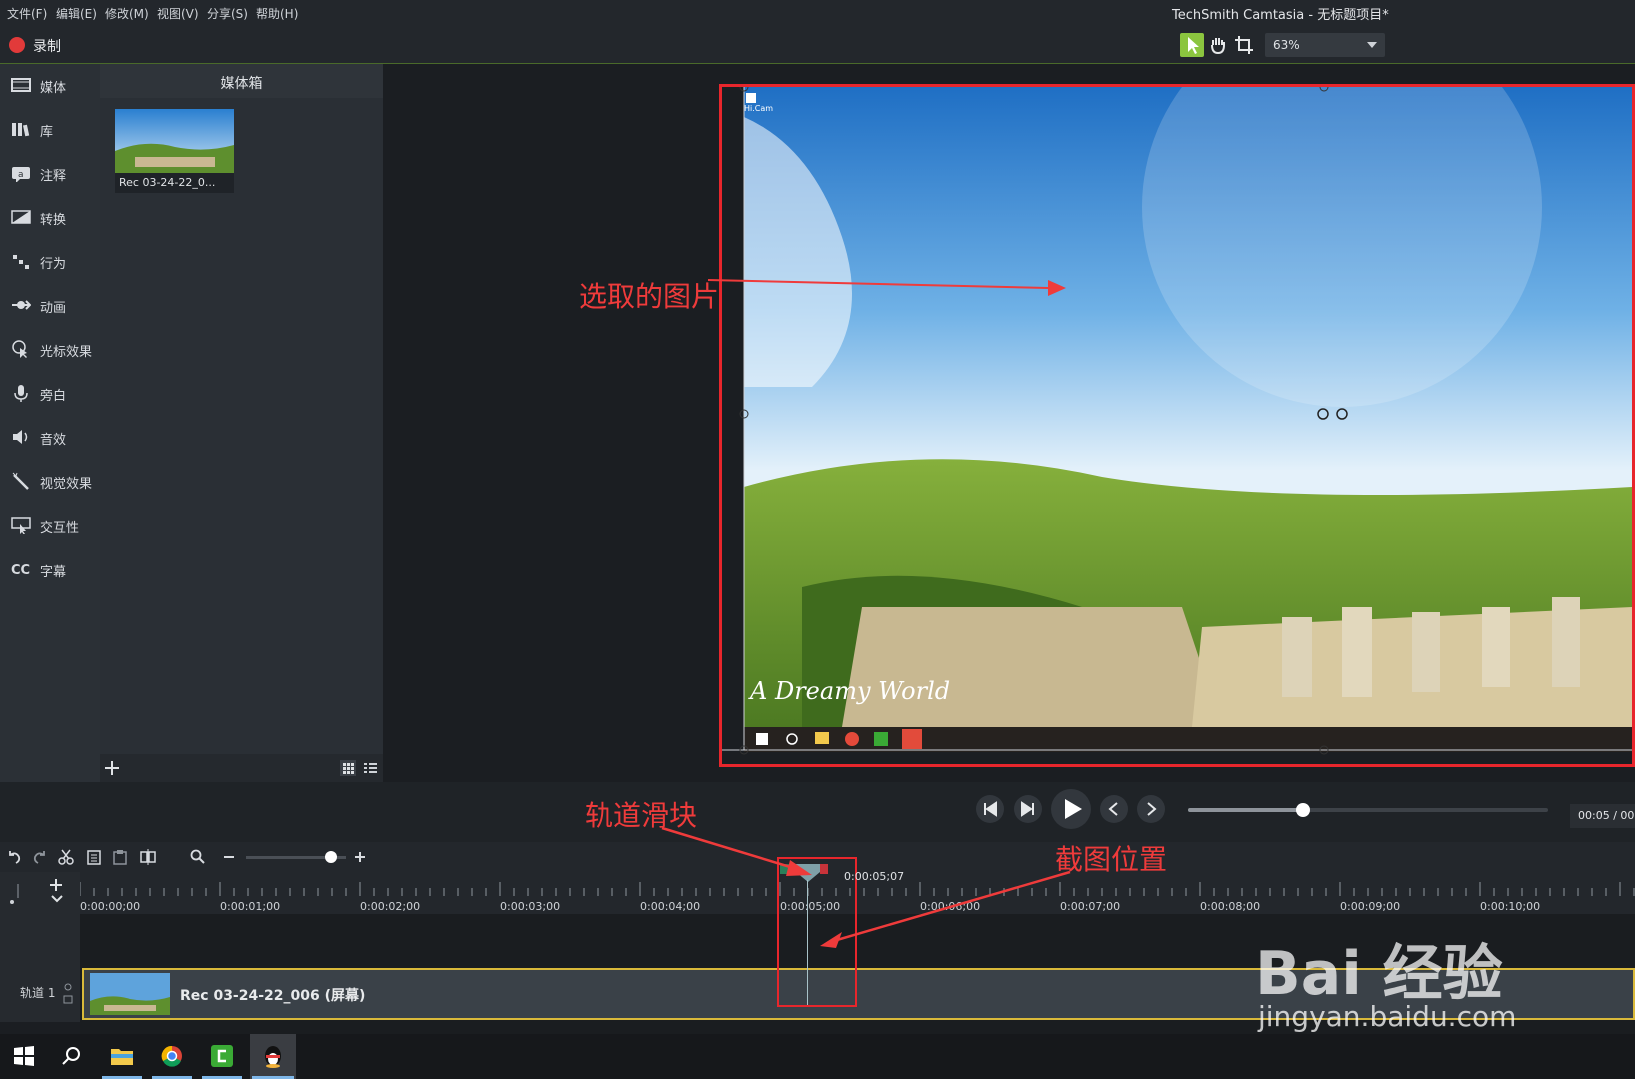 This screenshot has width=1635, height=1079. Describe the element at coordinates (50, 306) in the screenshot. I see `sidebar-item-animations: 动画` at that location.